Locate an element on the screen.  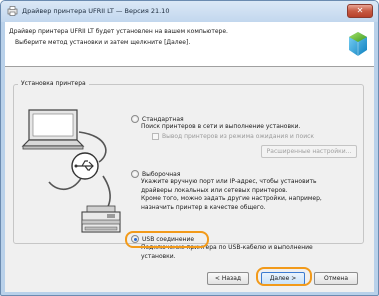
back-button: < Назад is located at coordinates (228, 278).